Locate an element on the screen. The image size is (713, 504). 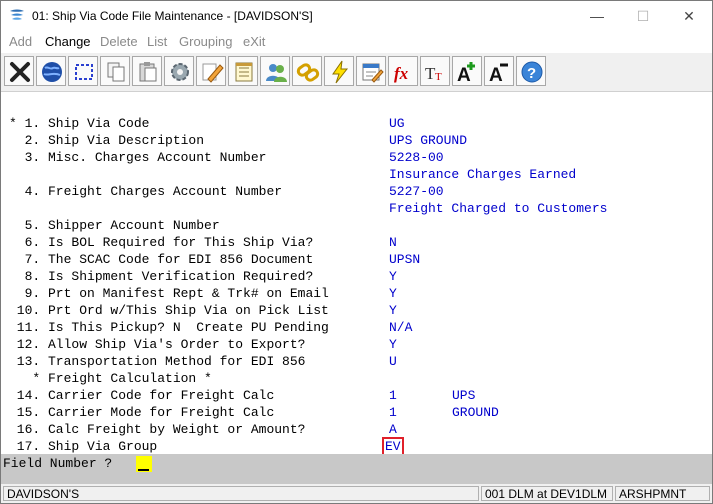
chain-link-button is located at coordinates (307, 71).